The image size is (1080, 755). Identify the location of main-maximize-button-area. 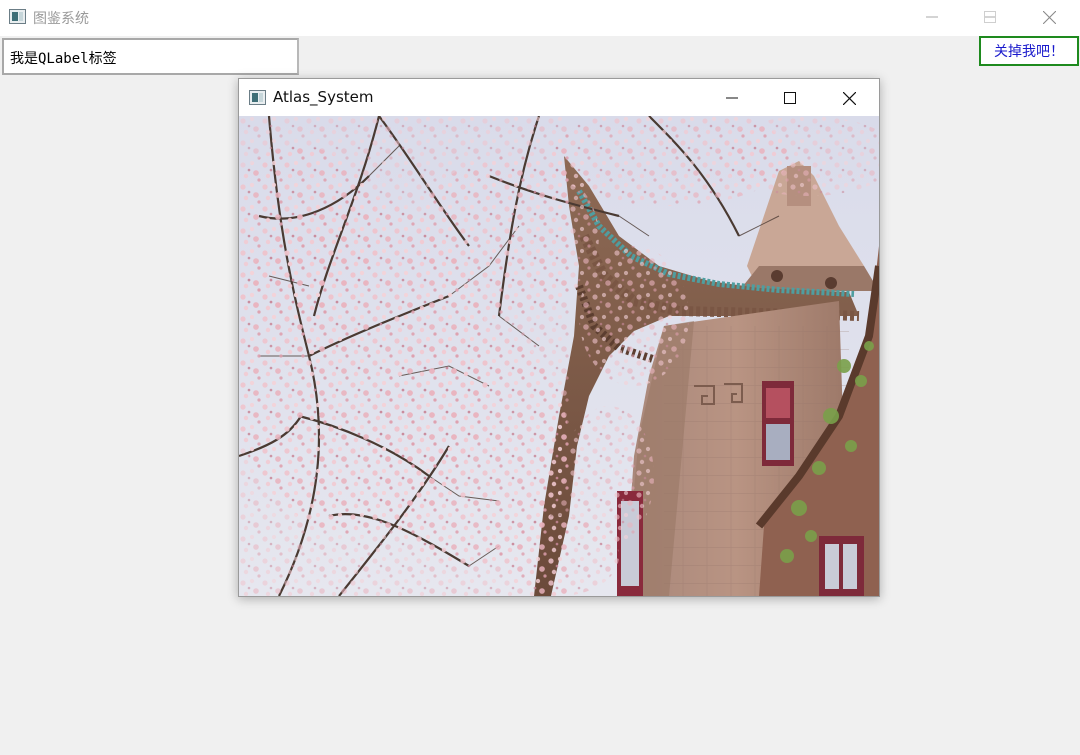
(990, 17).